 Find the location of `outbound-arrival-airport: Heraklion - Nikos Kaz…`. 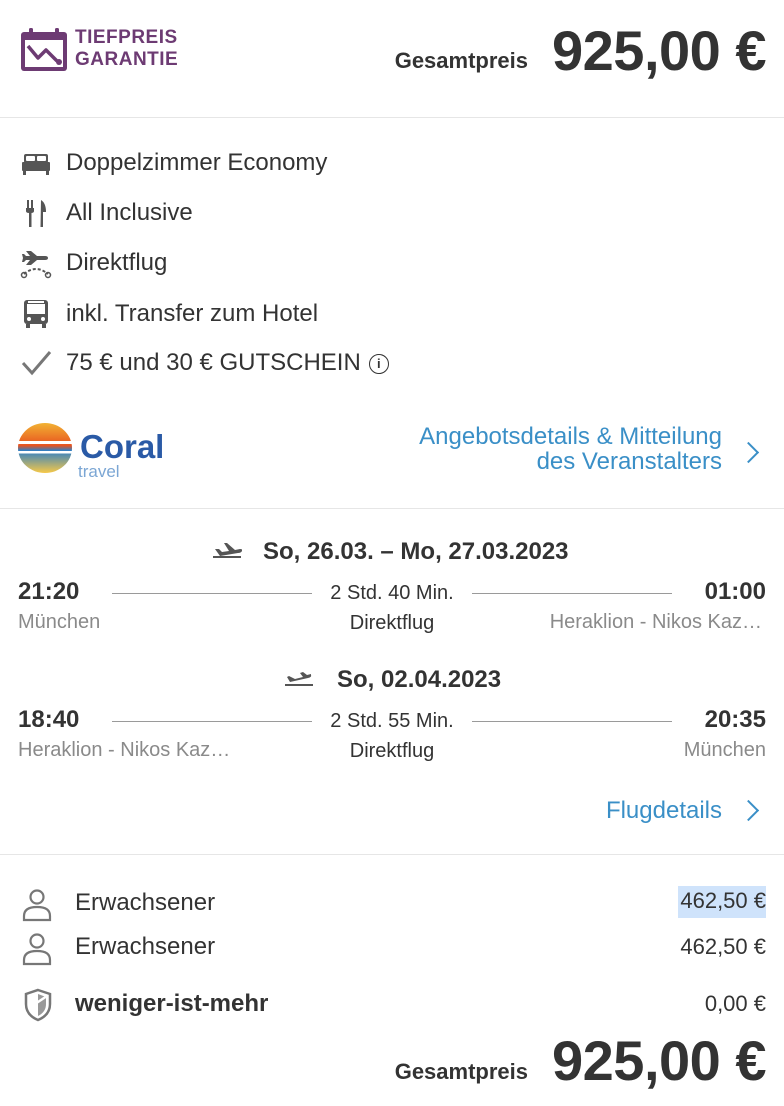

outbound-arrival-airport: Heraklion - Nikos Kaz… is located at coordinates (655, 622).